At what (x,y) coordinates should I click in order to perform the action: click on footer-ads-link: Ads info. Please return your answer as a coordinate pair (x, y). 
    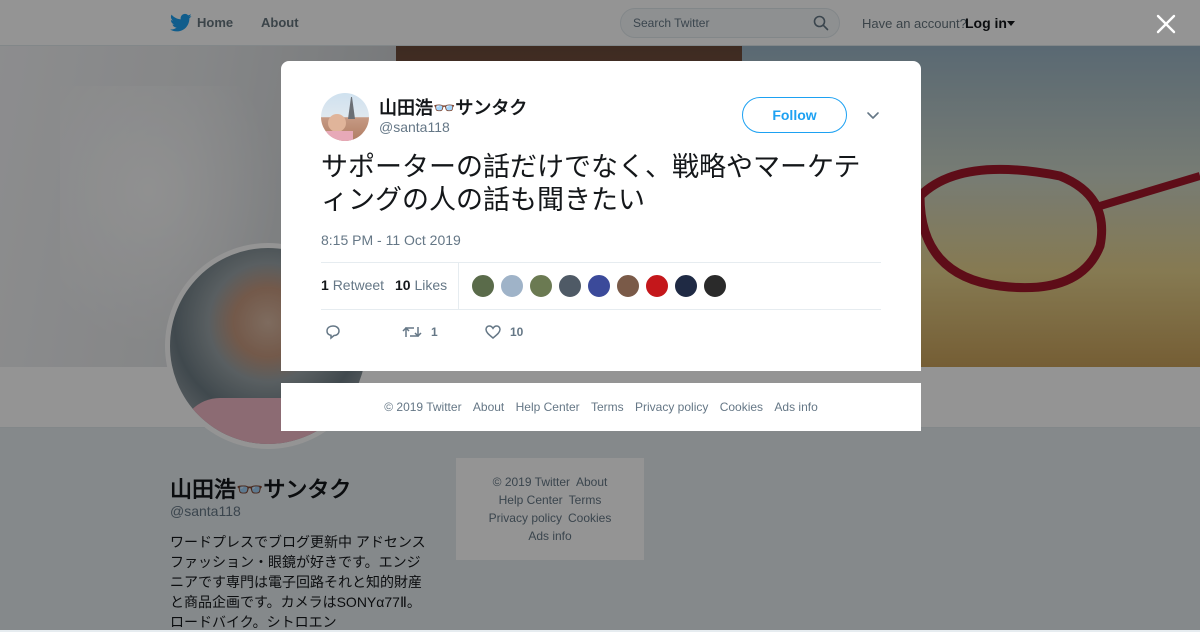
    Looking at the image, I should click on (795, 407).